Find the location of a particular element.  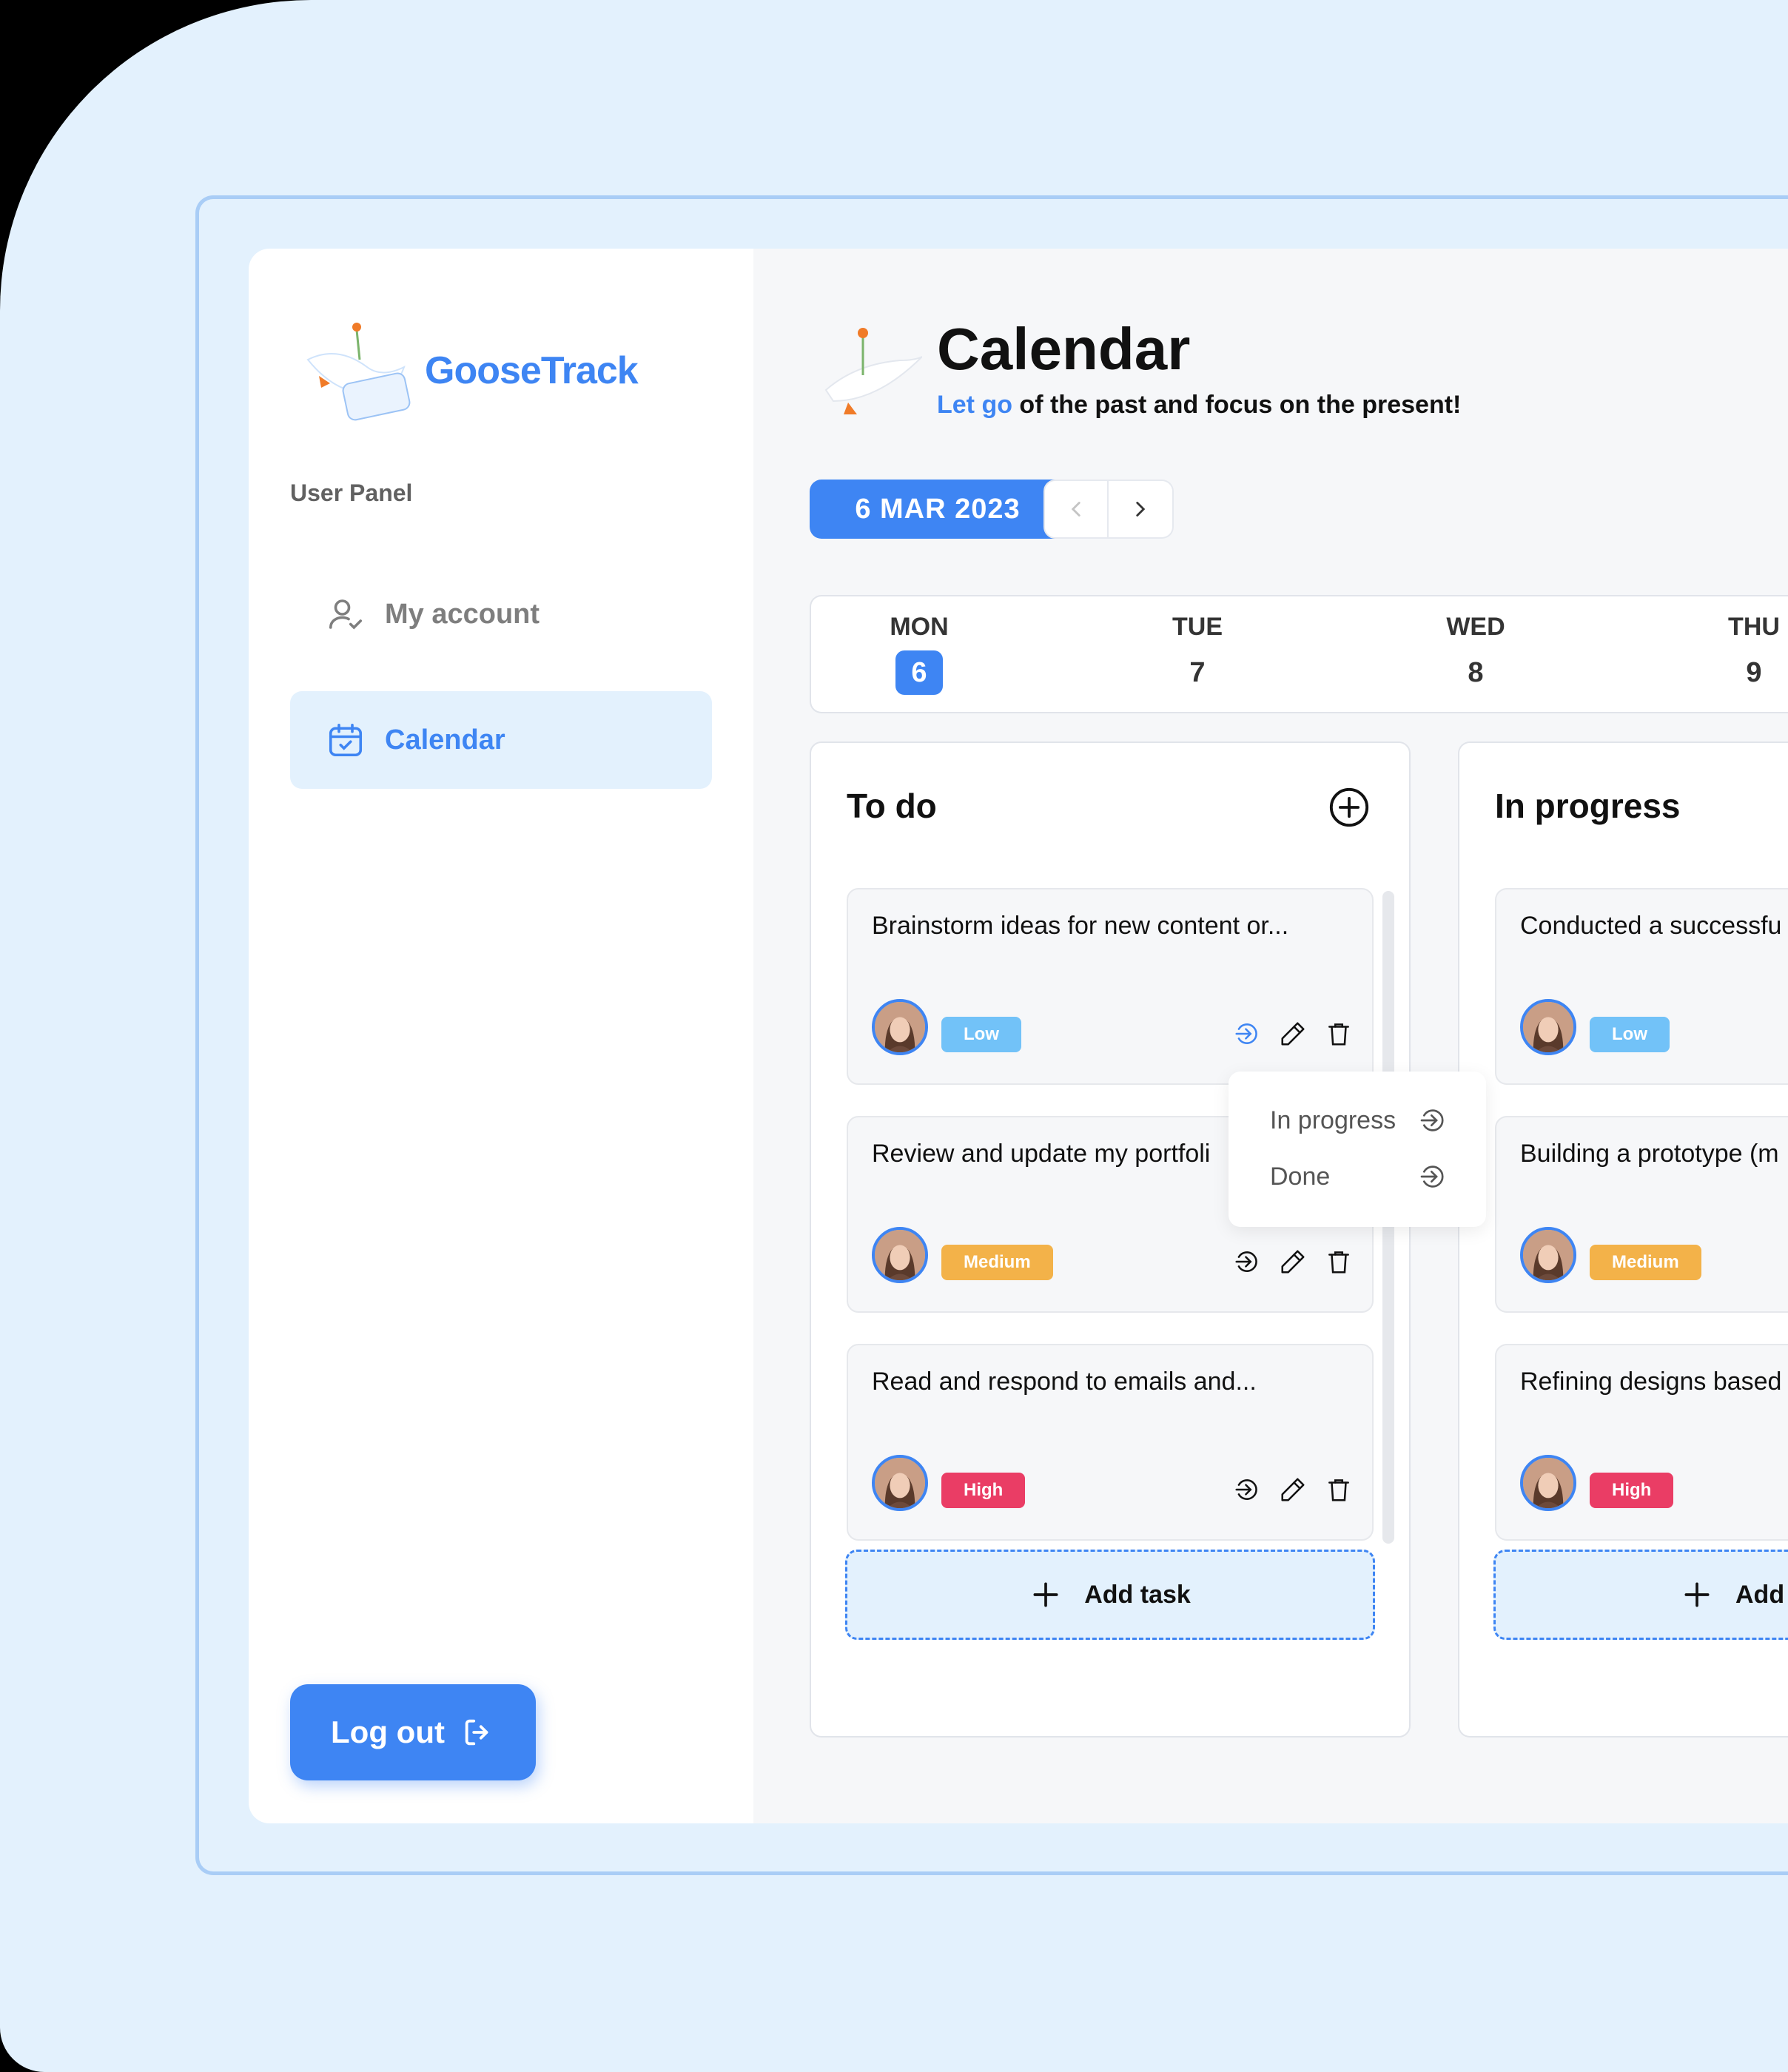

logout-button: Log out is located at coordinates (413, 1732).